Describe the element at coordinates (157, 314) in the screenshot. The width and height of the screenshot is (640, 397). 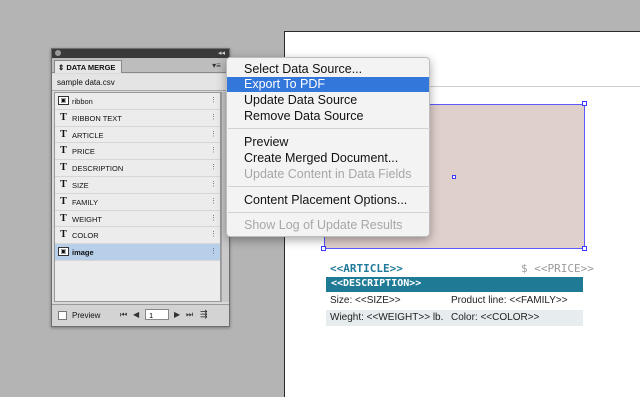
I see `record-number-field: 1` at that location.